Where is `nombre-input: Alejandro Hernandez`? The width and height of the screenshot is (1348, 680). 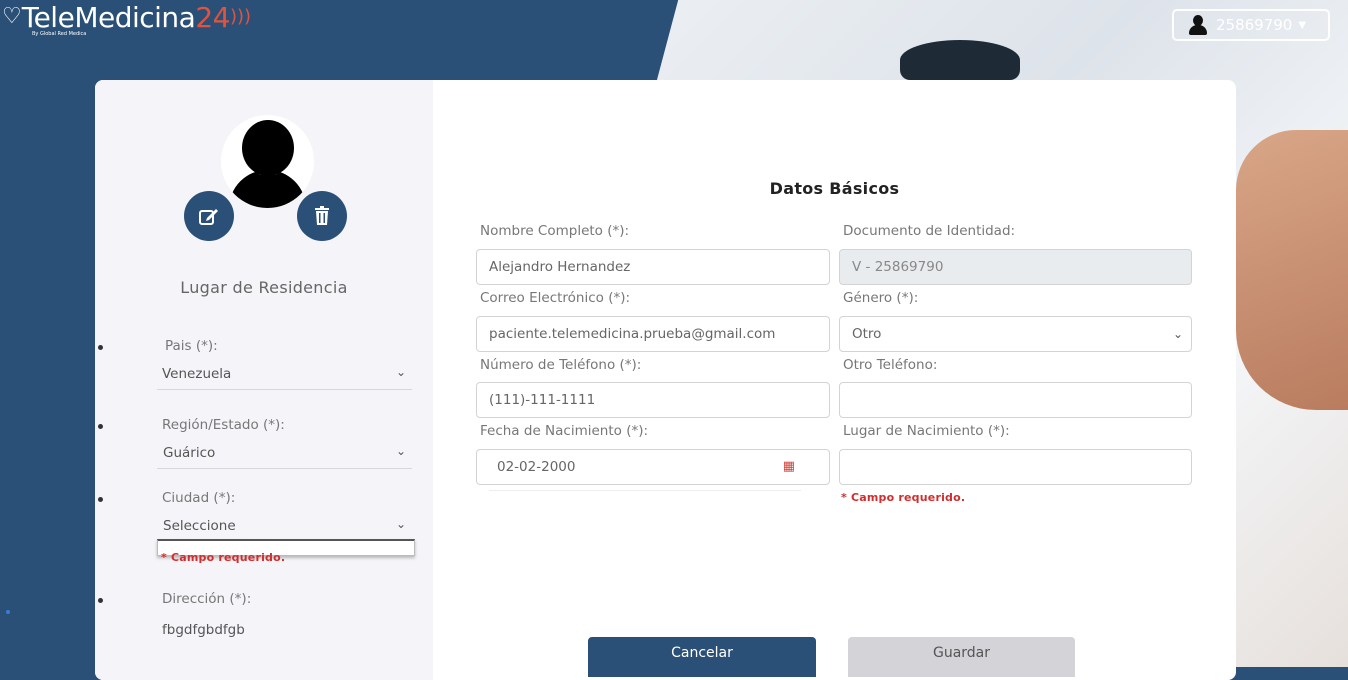
nombre-input: Alejandro Hernandez is located at coordinates (653, 267).